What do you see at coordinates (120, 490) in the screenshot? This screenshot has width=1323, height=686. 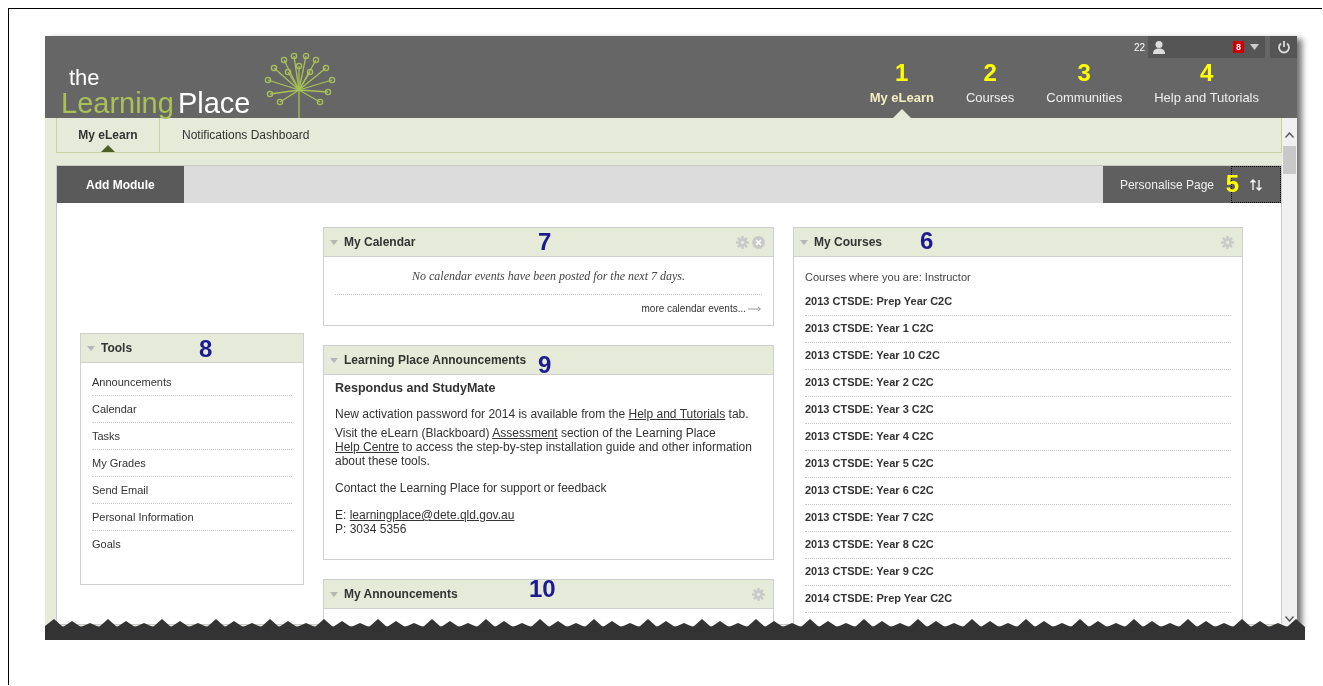 I see `tool-link: Send Email` at bounding box center [120, 490].